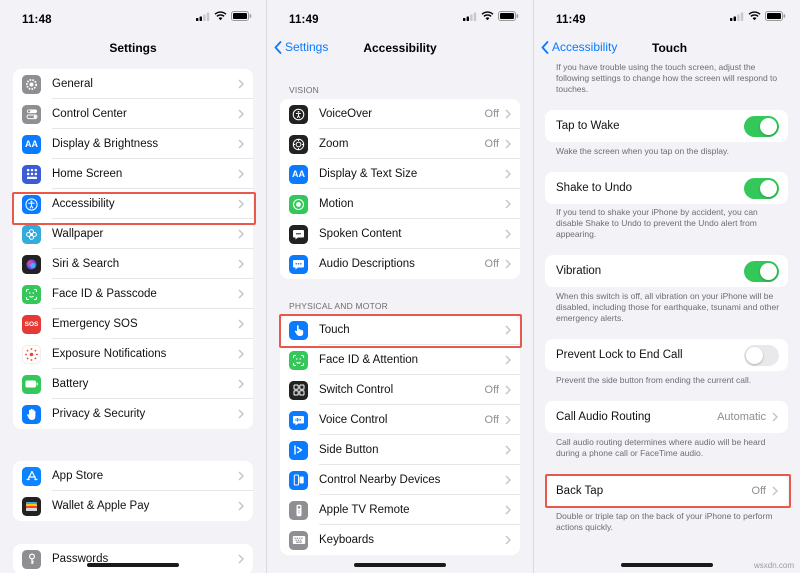  Describe the element at coordinates (400, 390) in the screenshot. I see `row-switch-control: Switch Control Off` at that location.